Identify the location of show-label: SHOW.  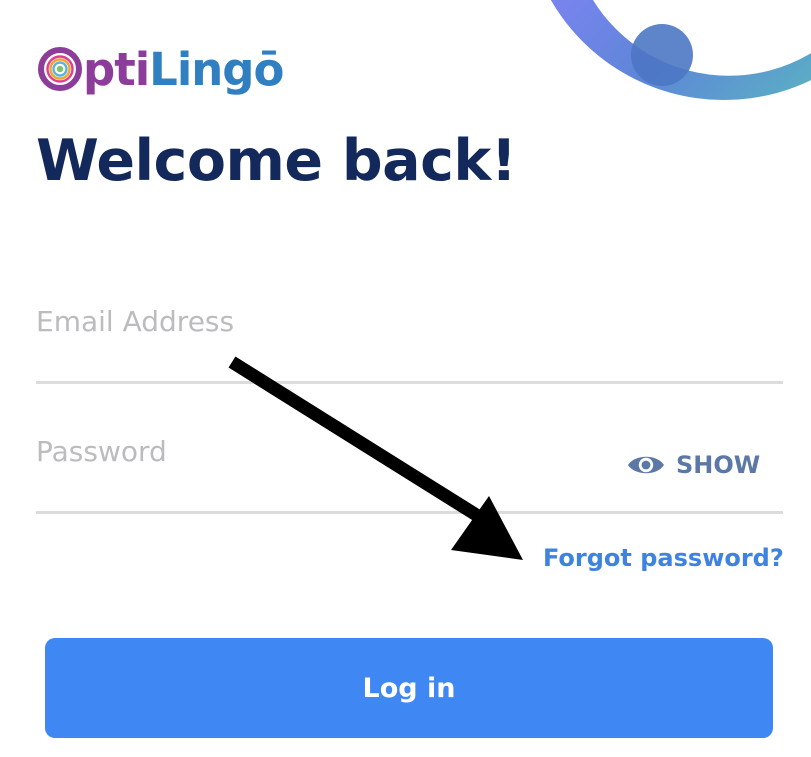
(718, 465).